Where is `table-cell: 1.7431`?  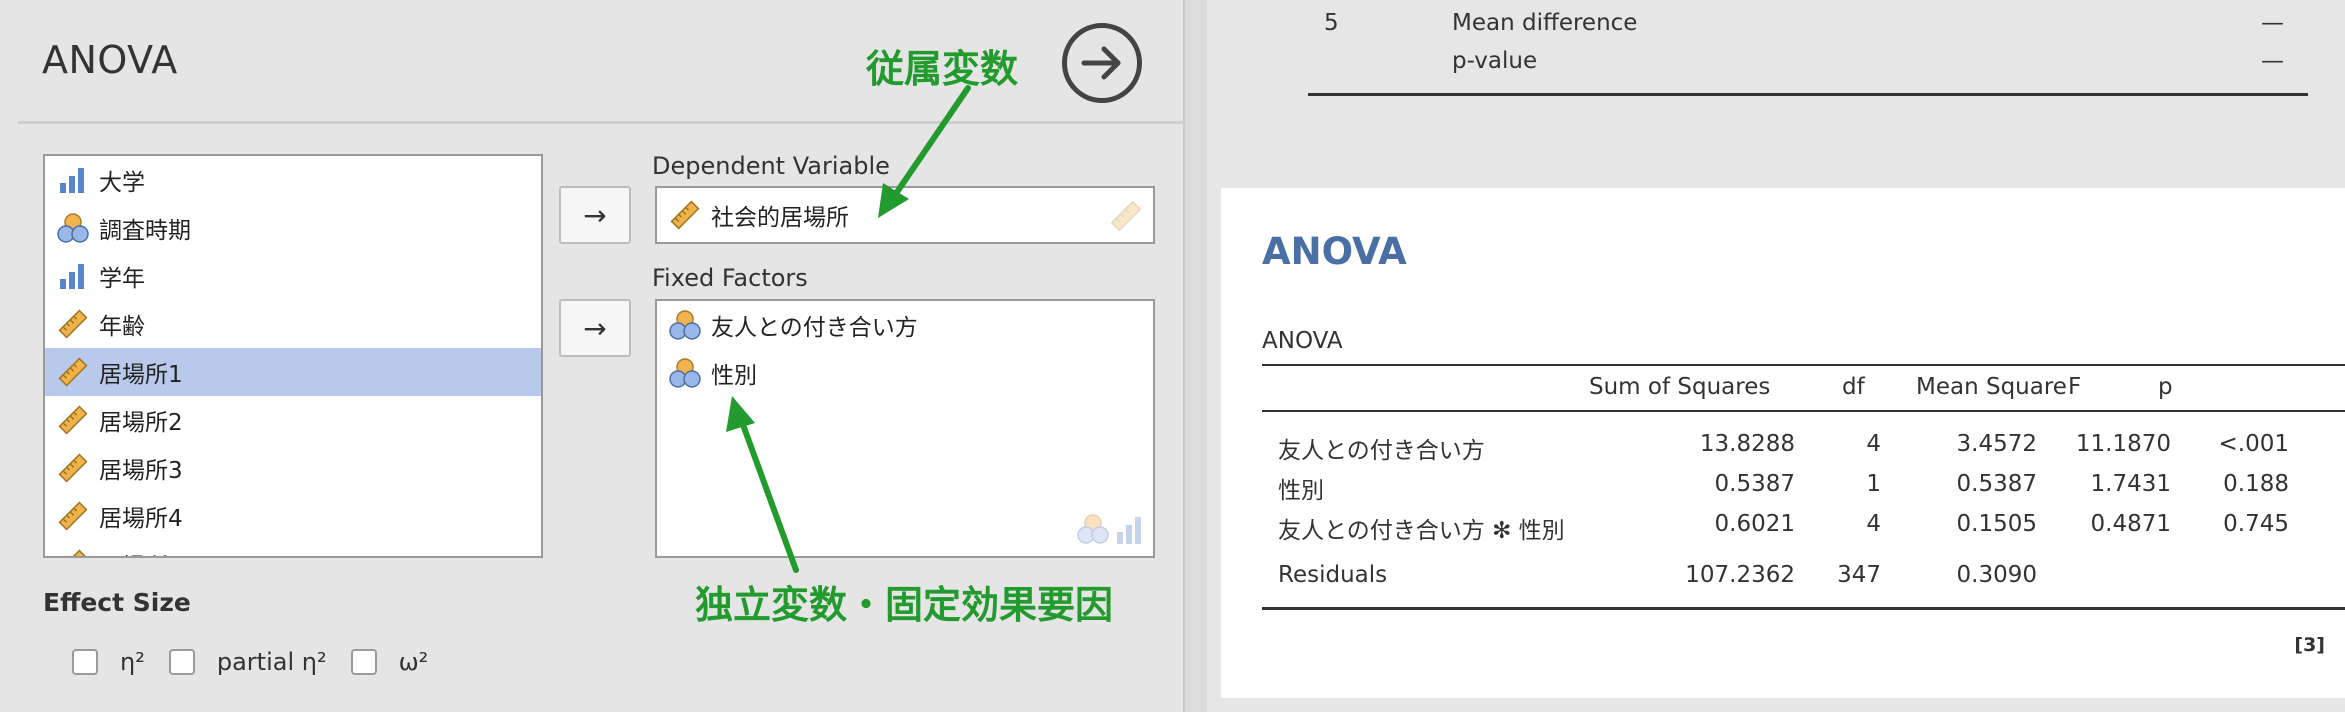 table-cell: 1.7431 is located at coordinates (2130, 484).